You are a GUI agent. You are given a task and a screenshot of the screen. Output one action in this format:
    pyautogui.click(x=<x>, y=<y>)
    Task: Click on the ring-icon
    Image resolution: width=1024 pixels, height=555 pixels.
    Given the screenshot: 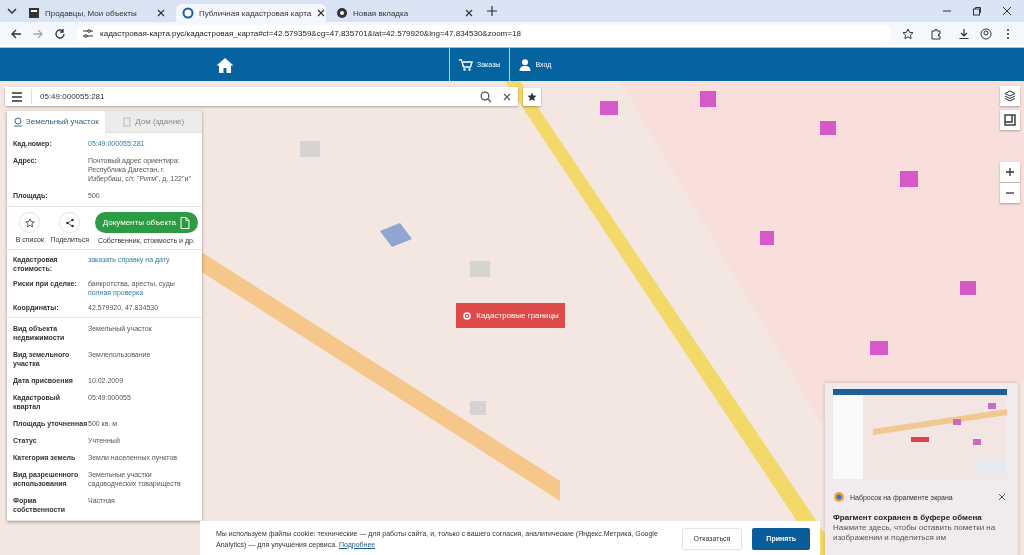 What is the action you would take?
    pyautogui.click(x=188, y=13)
    